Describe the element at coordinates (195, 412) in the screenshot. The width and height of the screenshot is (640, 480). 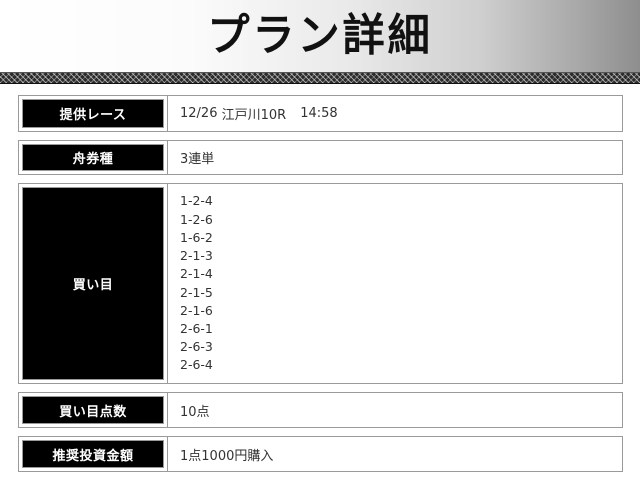
I see `points-value: 10点` at that location.